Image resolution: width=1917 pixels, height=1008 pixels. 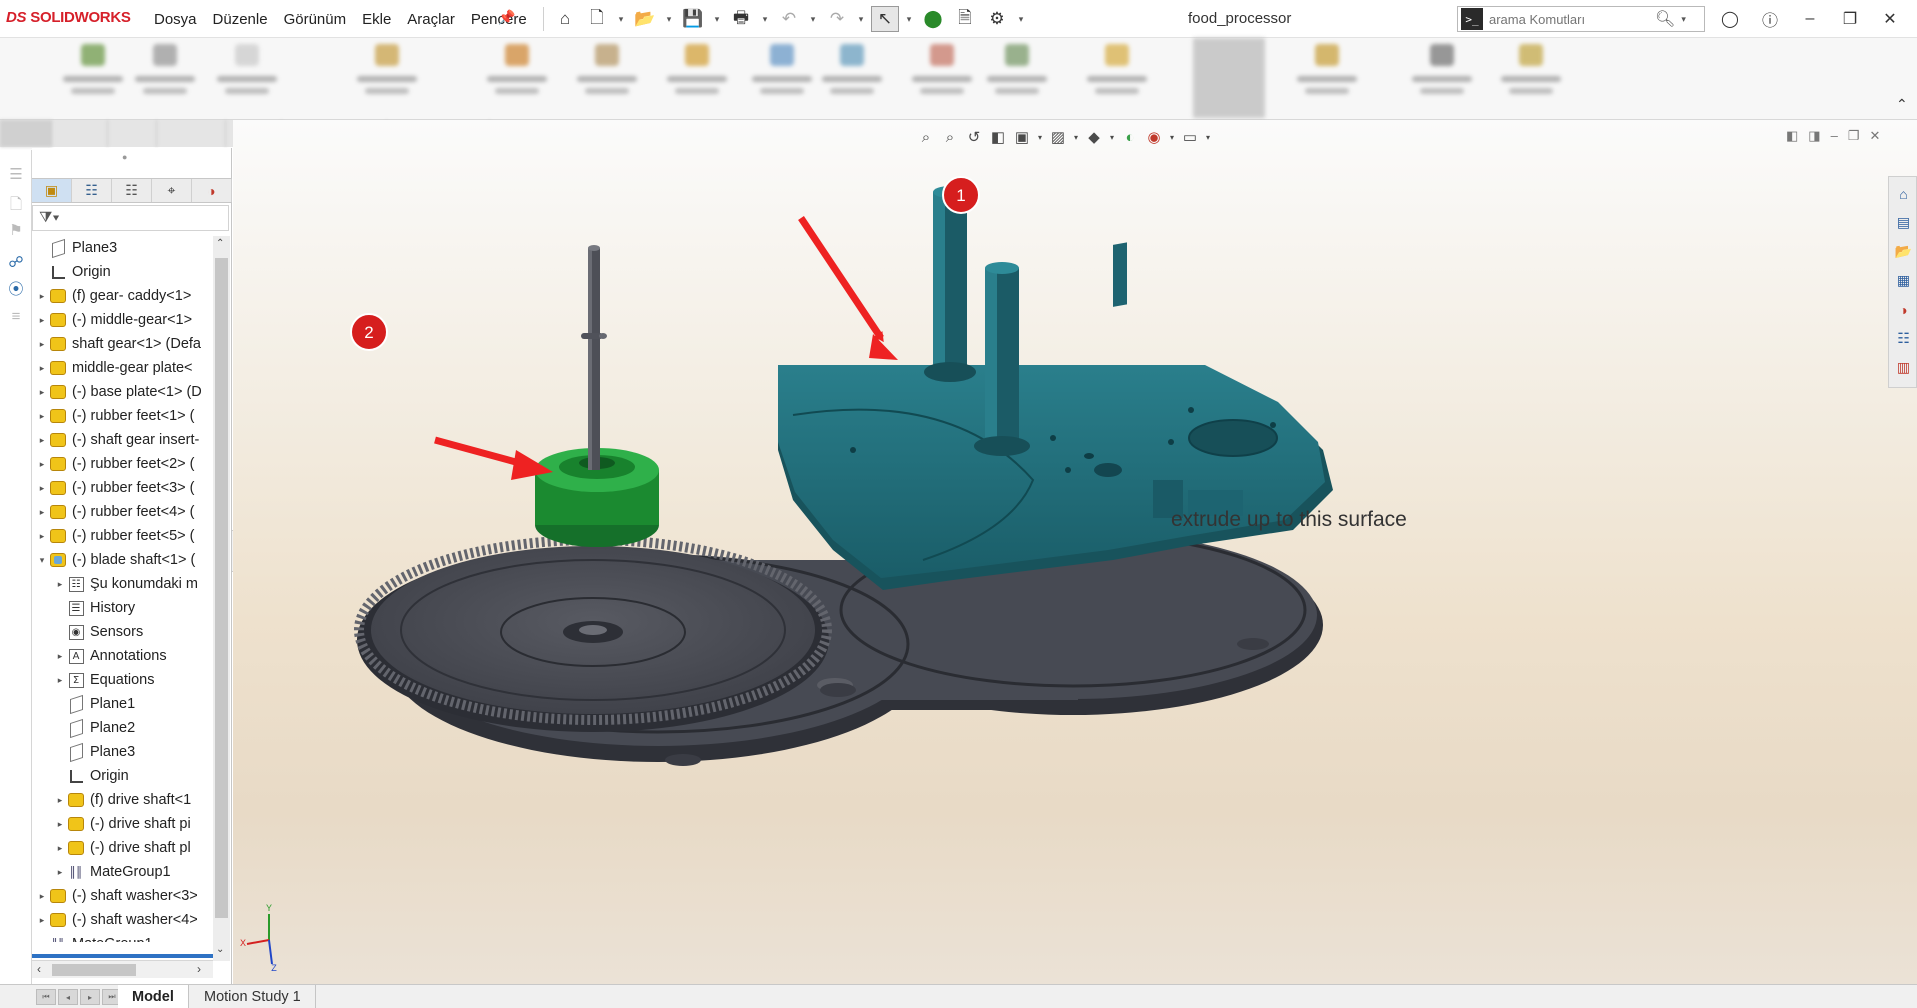 What do you see at coordinates (130, 218) in the screenshot?
I see `tree-filter: ⧩▾` at bounding box center [130, 218].